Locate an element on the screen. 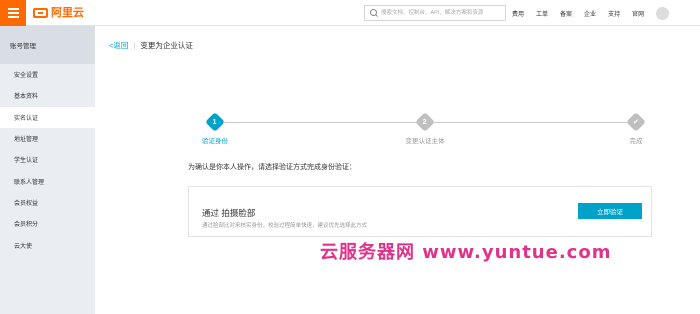  sidebar-item-member-benefits: 会员权益 is located at coordinates (47, 202).